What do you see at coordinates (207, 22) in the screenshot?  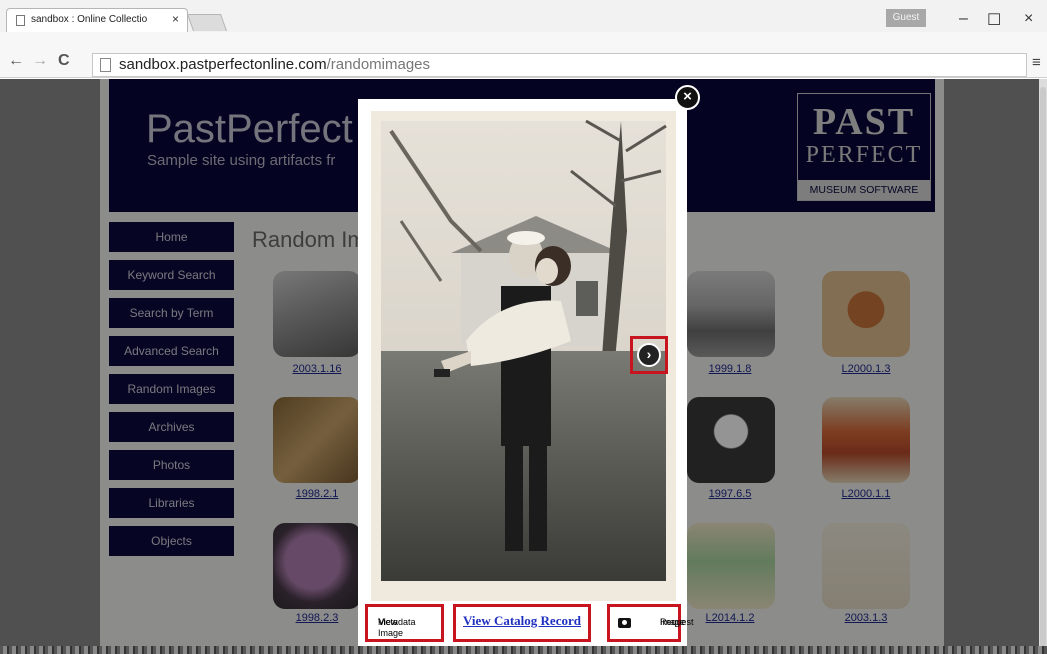 I see `new-tab-button` at bounding box center [207, 22].